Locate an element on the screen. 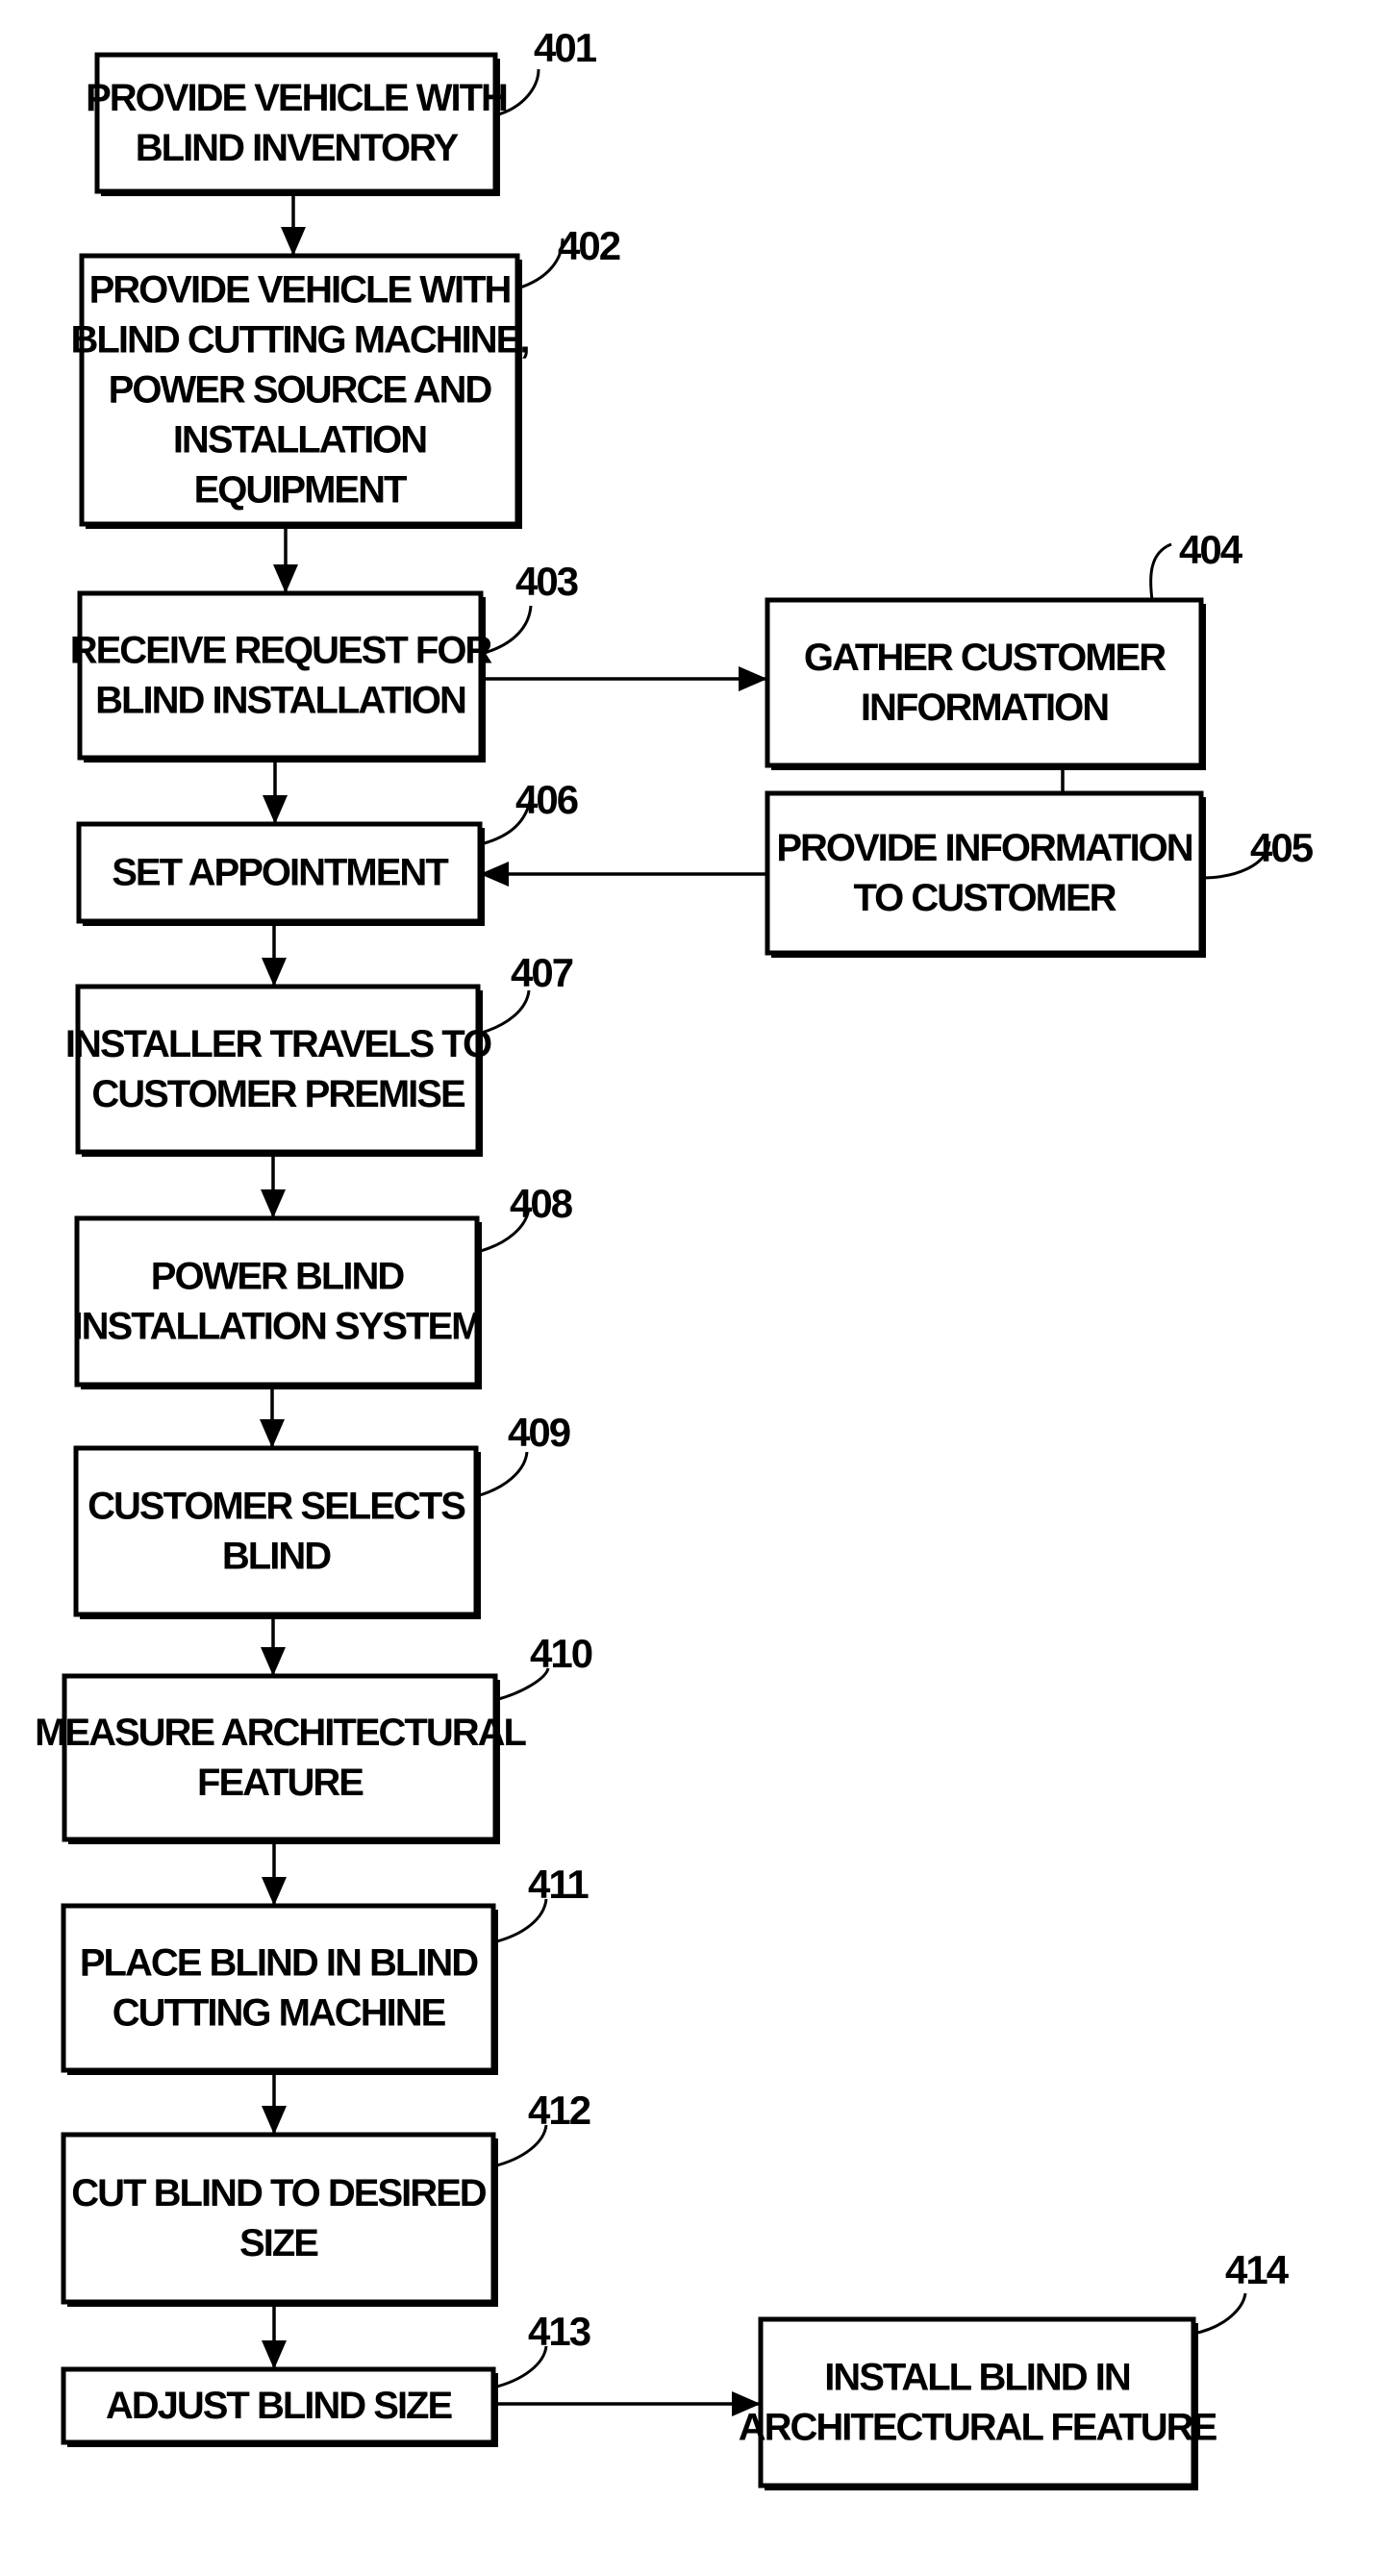 Image resolution: width=1380 pixels, height=2576 pixels. step-box-414: INSTALL BLIND IN ARCHITECTURAL FEATURE is located at coordinates (979, 2403).